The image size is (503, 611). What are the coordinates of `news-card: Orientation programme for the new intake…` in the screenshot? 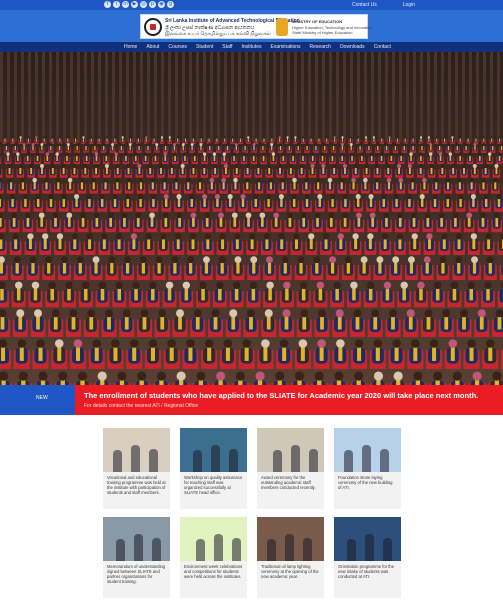 It's located at (367, 557).